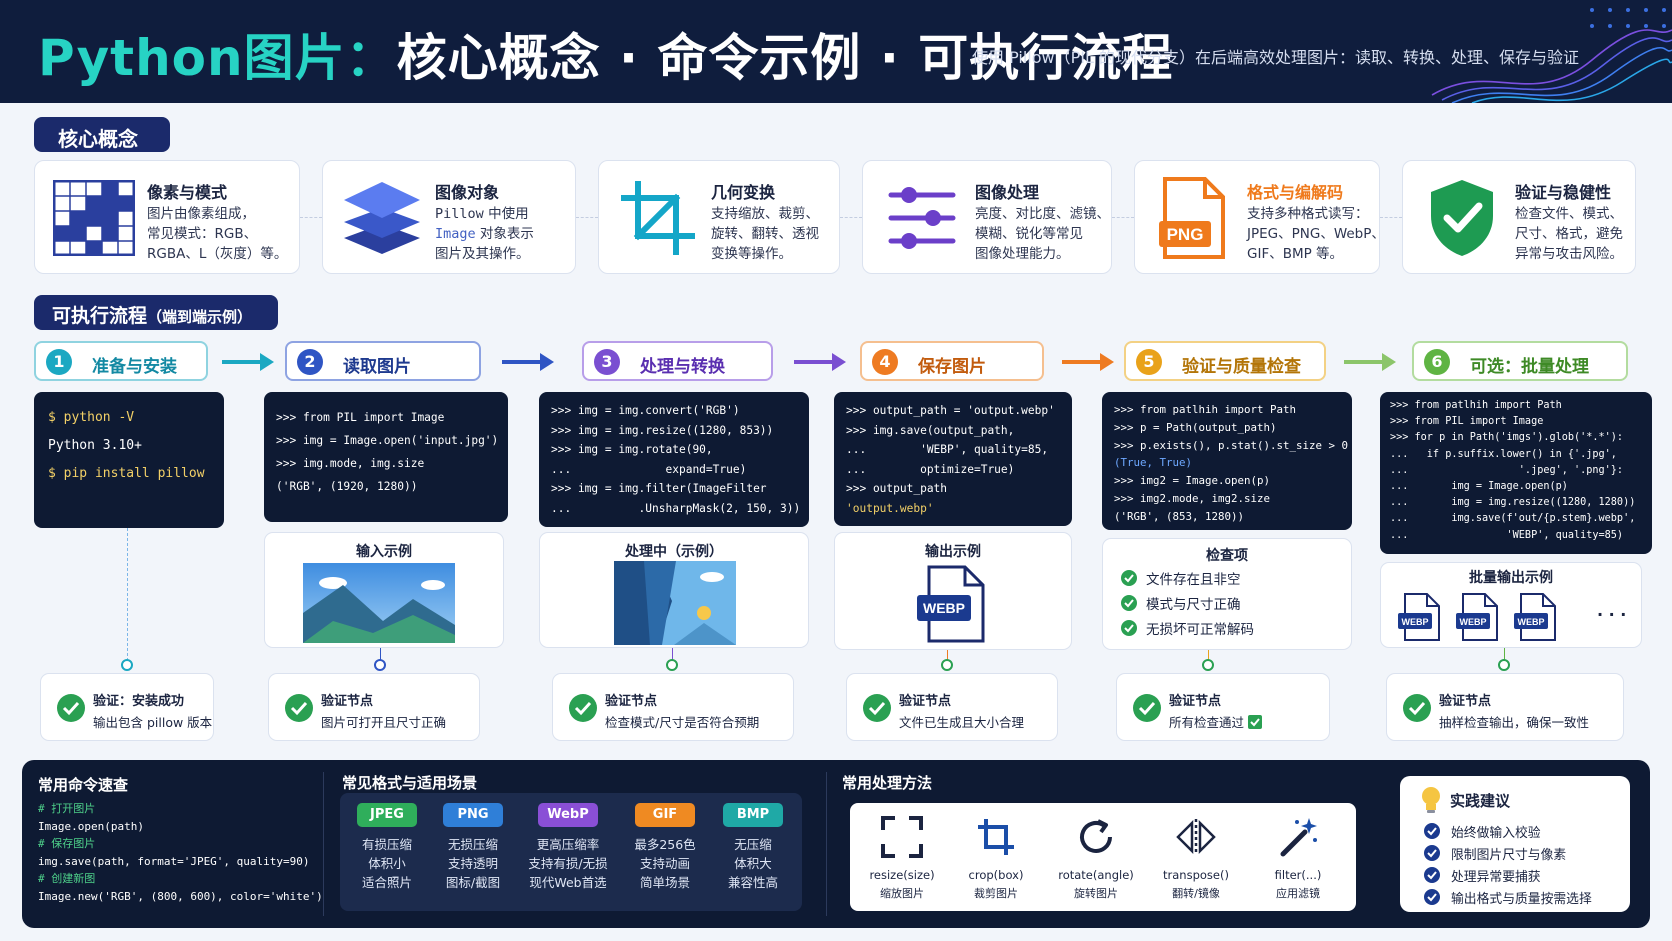 The width and height of the screenshot is (1672, 941). I want to click on tip-label: 处理异常要捕获, so click(1496, 877).